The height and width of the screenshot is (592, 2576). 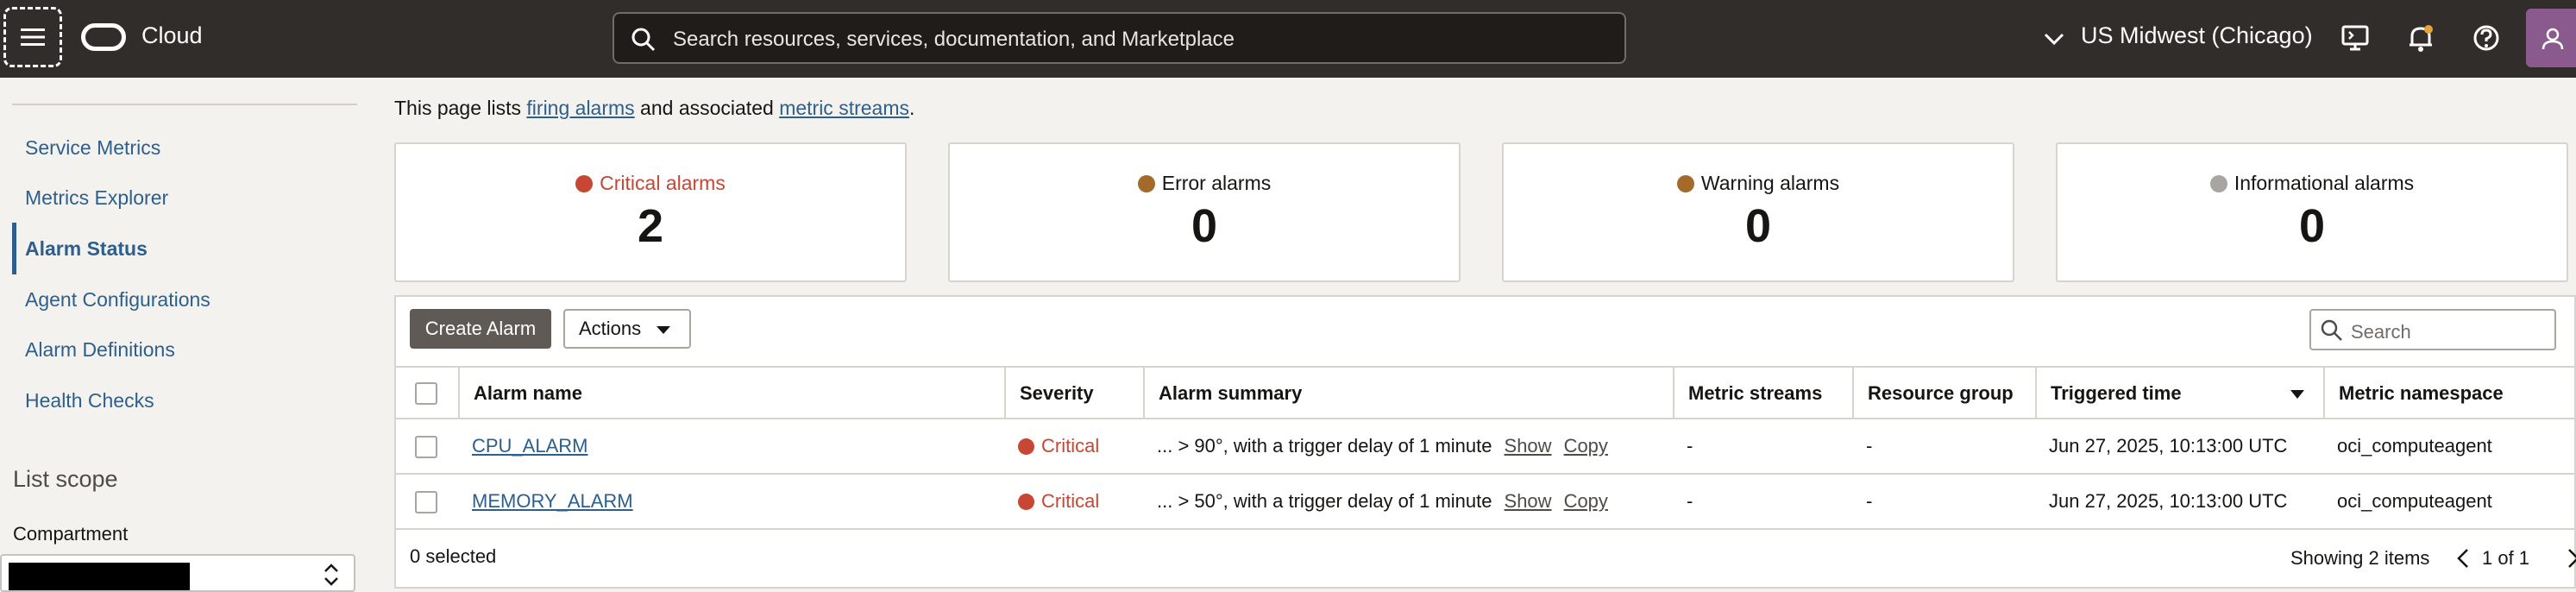 What do you see at coordinates (96, 198) in the screenshot?
I see `sidebar-item-metrics-explorer: Metrics Explorer` at bounding box center [96, 198].